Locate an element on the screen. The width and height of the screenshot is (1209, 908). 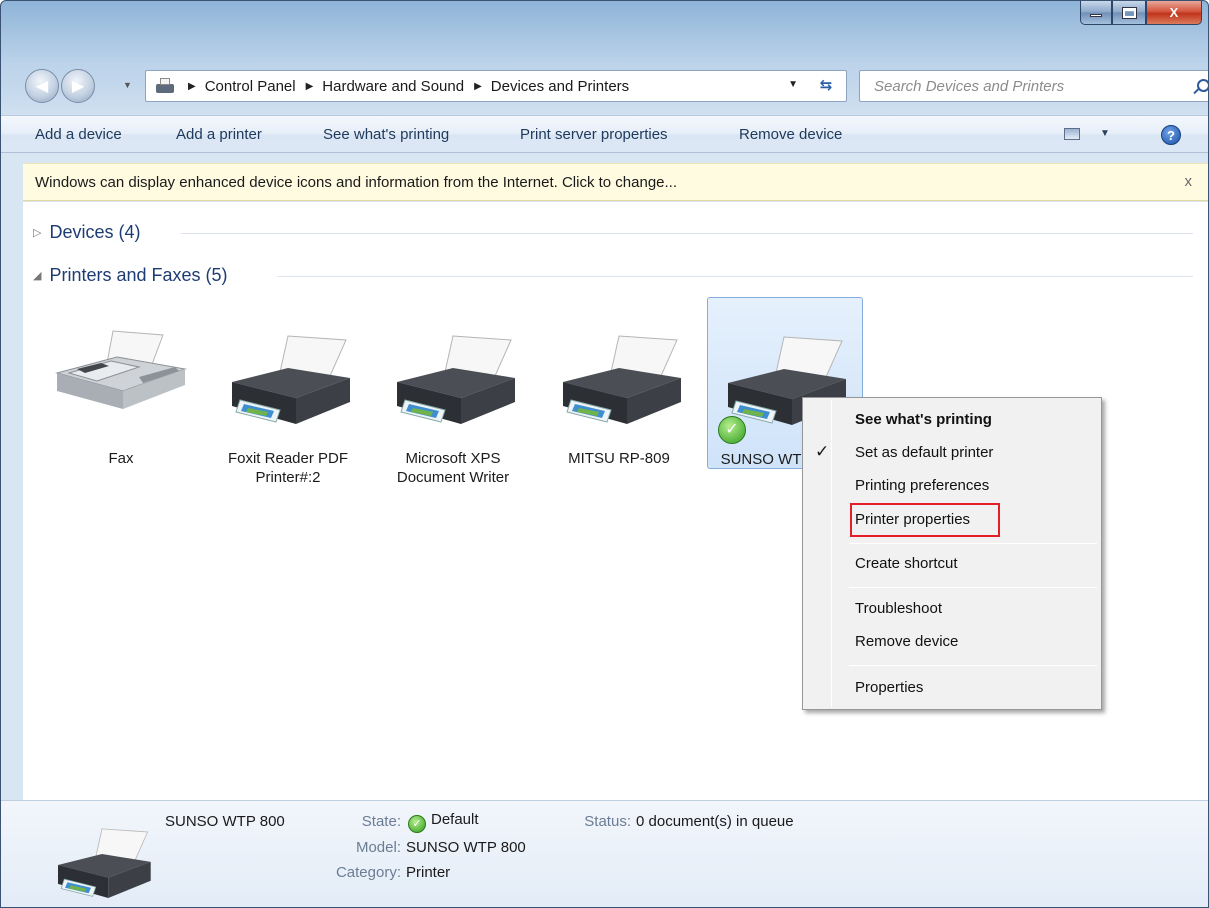
print-server-properties-button: Print server properties is located at coordinates (594, 134).